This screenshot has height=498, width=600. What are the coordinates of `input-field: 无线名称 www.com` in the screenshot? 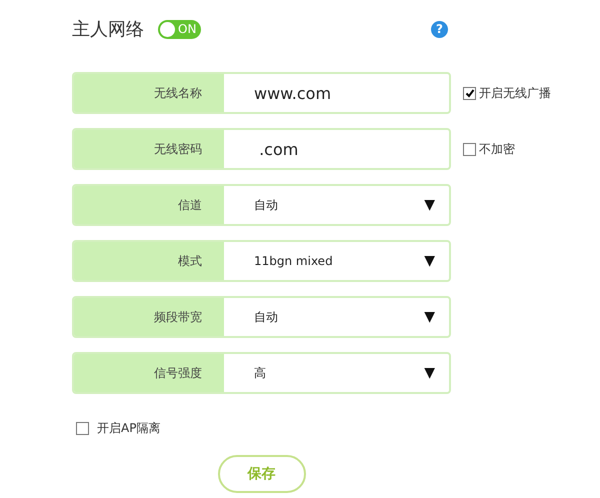 It's located at (261, 93).